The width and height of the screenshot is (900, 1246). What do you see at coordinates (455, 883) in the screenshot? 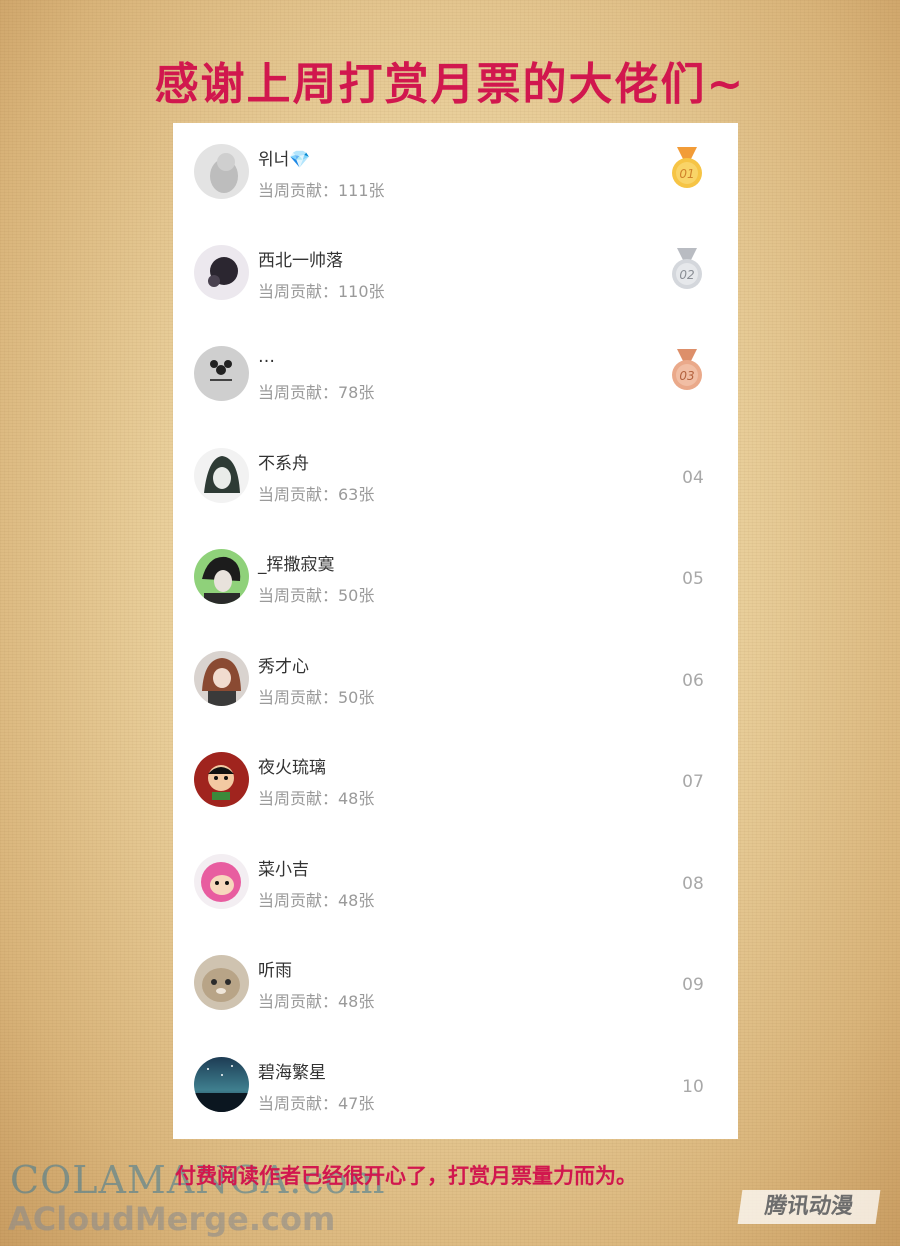
I see `ranking-row: 菜小吉 当周贡献：48张 08` at bounding box center [455, 883].